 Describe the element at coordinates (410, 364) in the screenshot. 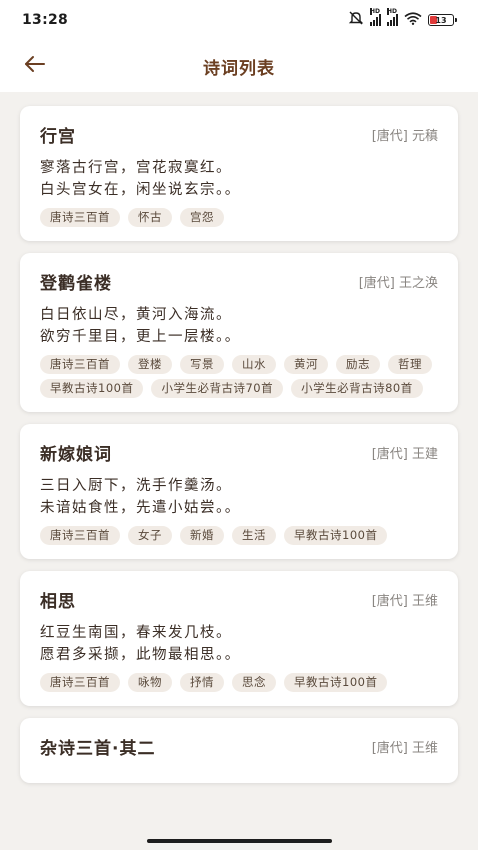

I see `tag: 哲理` at that location.